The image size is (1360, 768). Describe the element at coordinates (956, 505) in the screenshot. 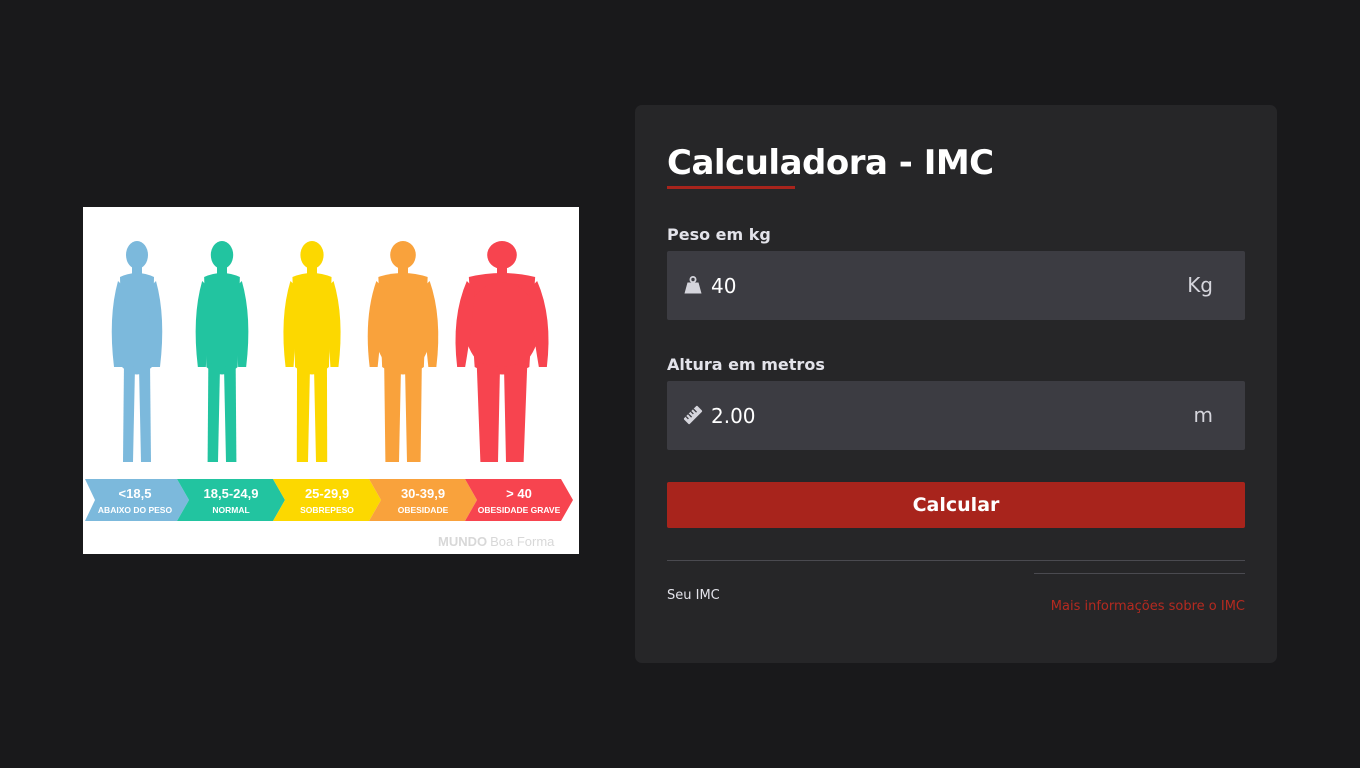

I see `calculate-button: Calcular` at that location.